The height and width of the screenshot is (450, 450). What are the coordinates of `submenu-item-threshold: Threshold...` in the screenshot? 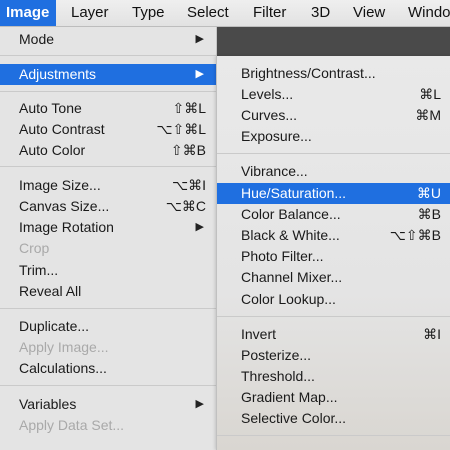 It's located at (333, 376).